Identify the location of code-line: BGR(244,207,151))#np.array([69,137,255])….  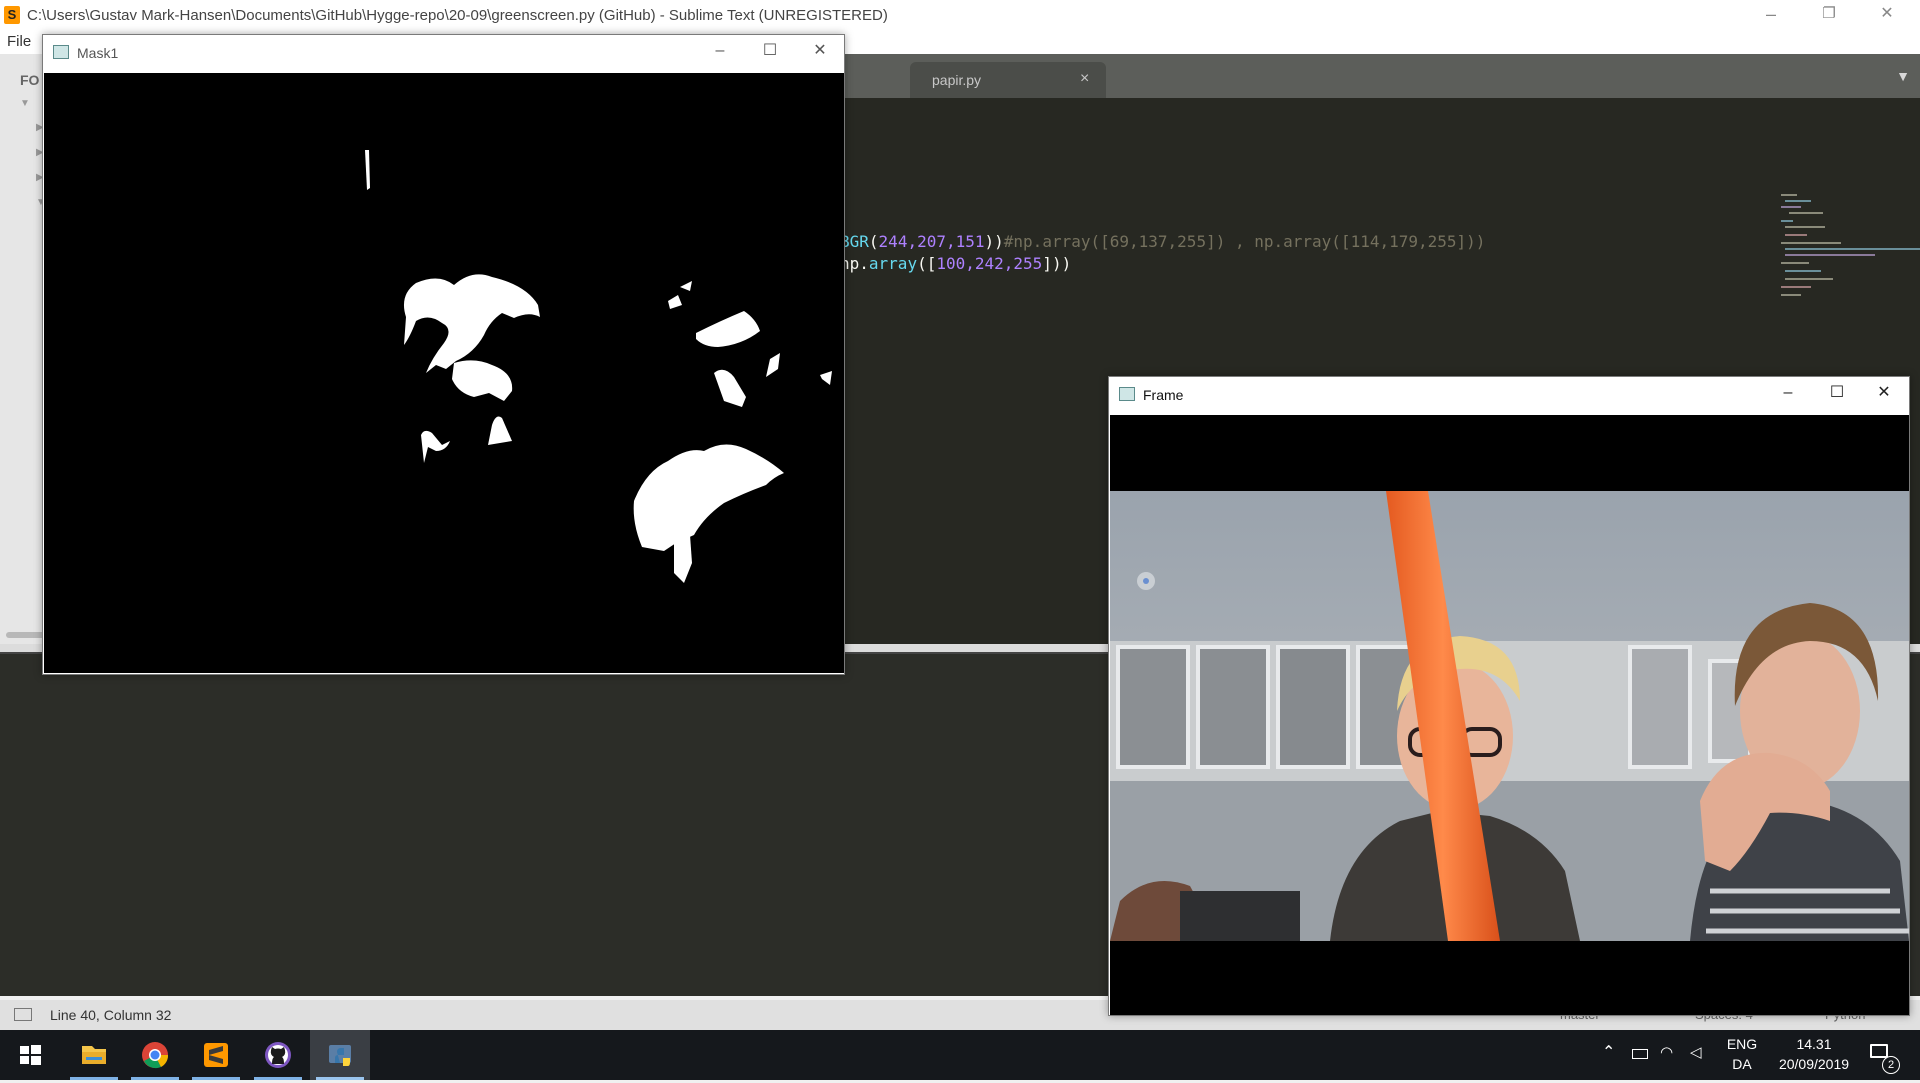
(1163, 241).